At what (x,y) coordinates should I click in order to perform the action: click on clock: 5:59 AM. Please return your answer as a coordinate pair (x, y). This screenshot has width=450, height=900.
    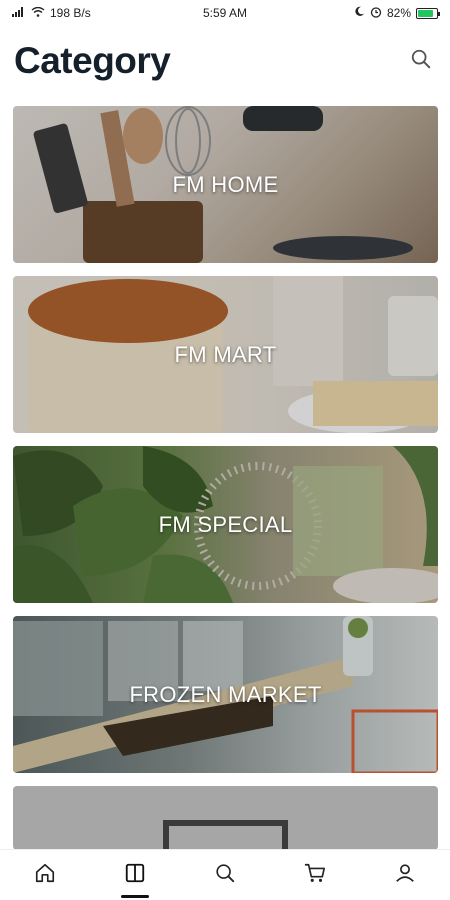
    Looking at the image, I should click on (225, 13).